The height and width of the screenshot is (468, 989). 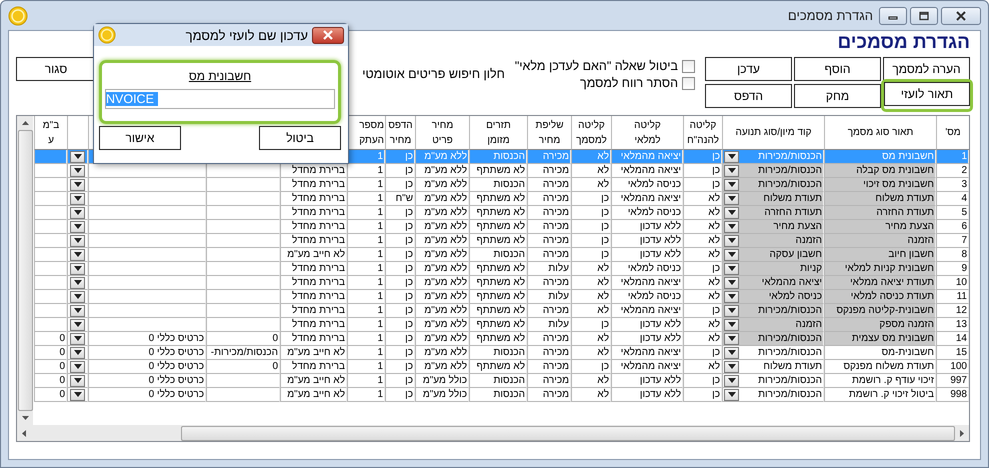 What do you see at coordinates (880, 133) in the screenshot?
I see `column-header: תאור סוג מסמך` at bounding box center [880, 133].